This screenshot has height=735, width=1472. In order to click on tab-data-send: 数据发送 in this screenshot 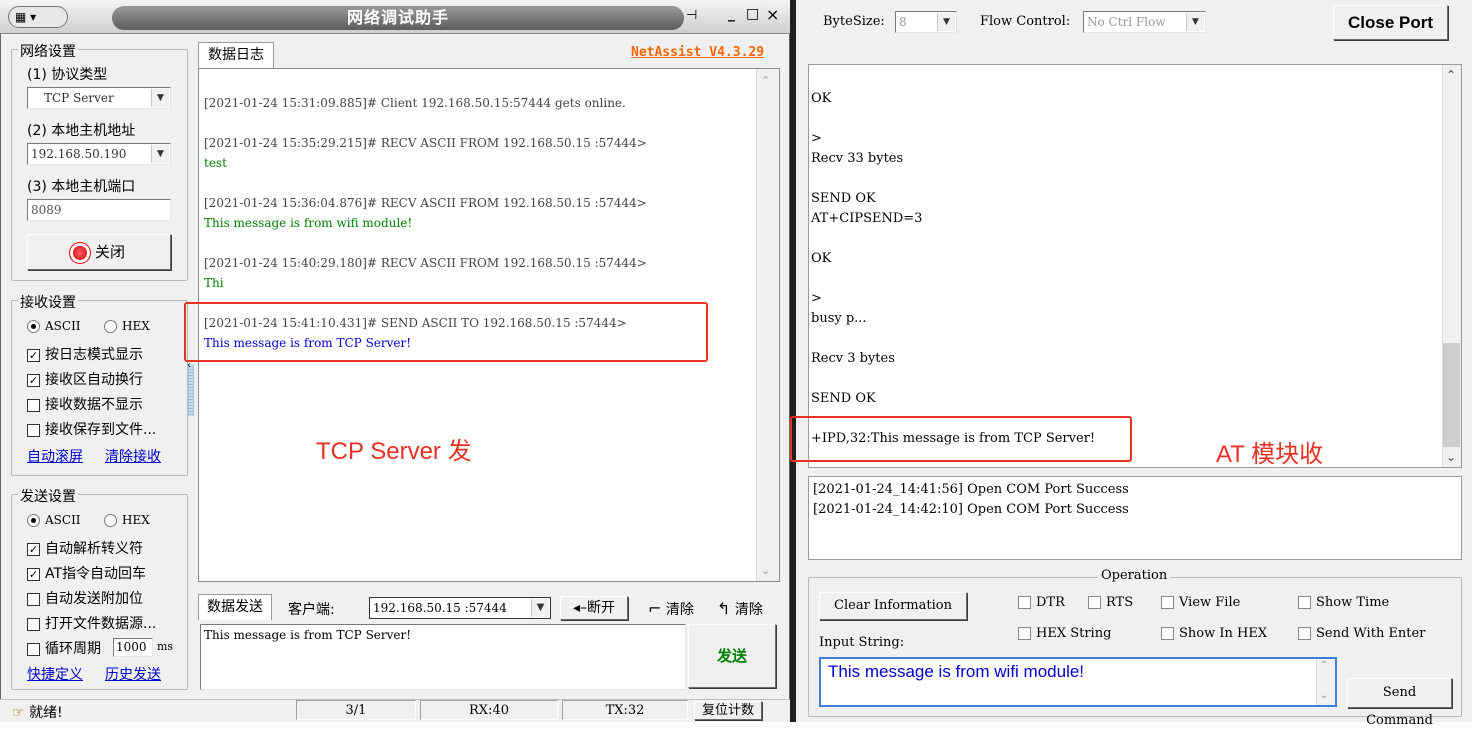, I will do `click(235, 607)`.